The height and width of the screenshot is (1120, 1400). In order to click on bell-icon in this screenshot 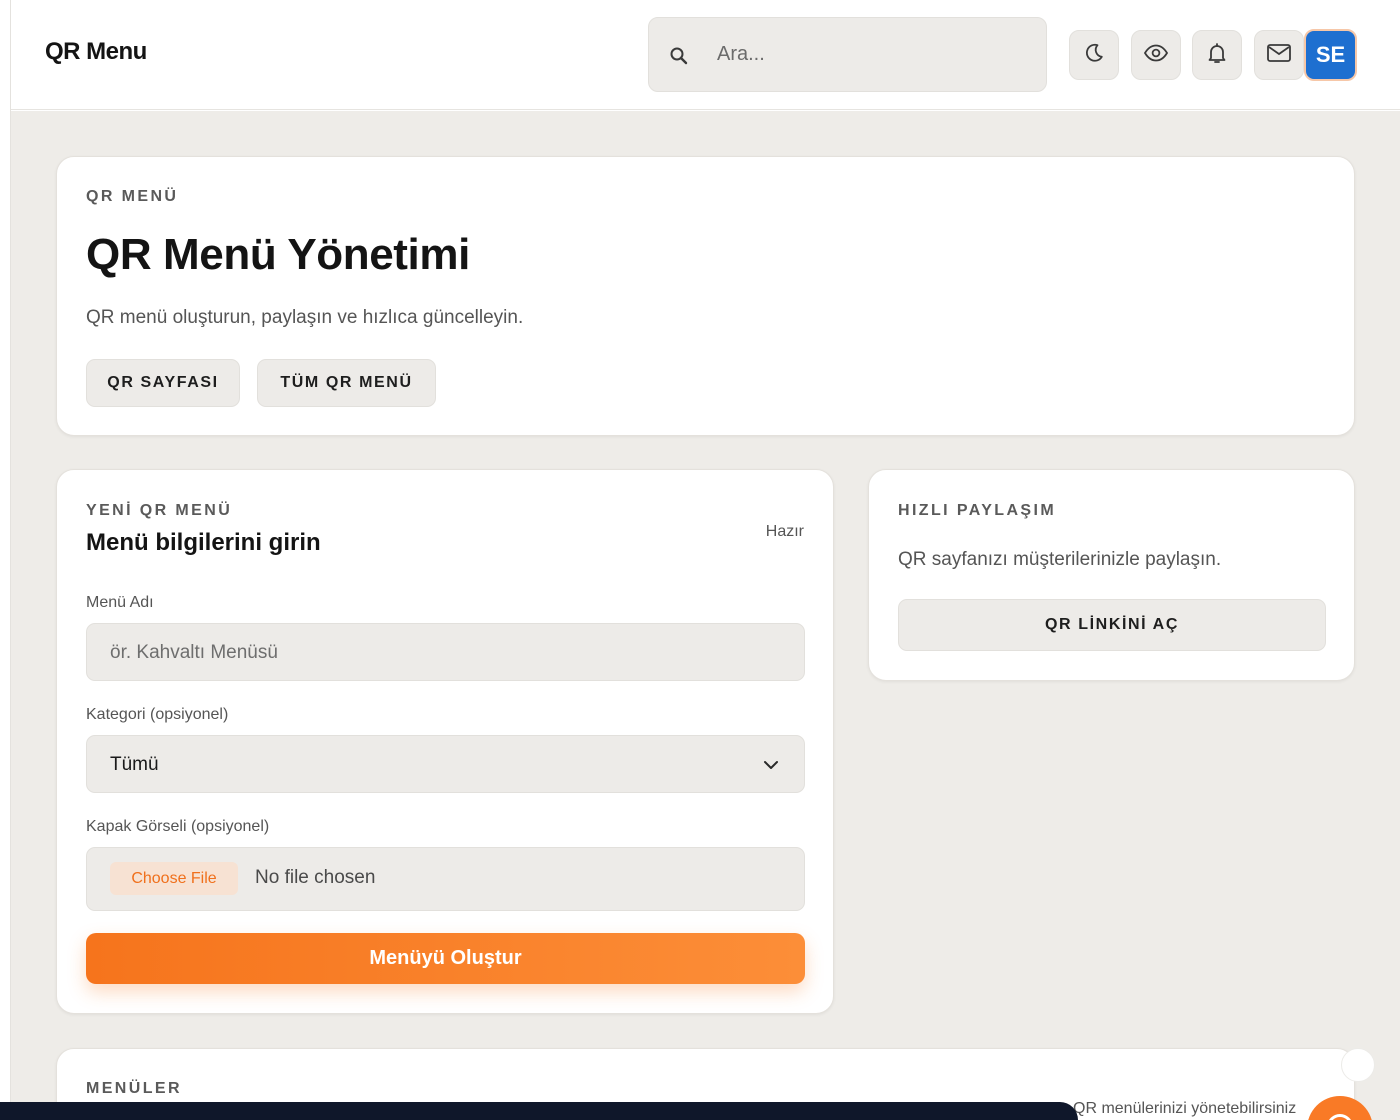, I will do `click(1217, 55)`.